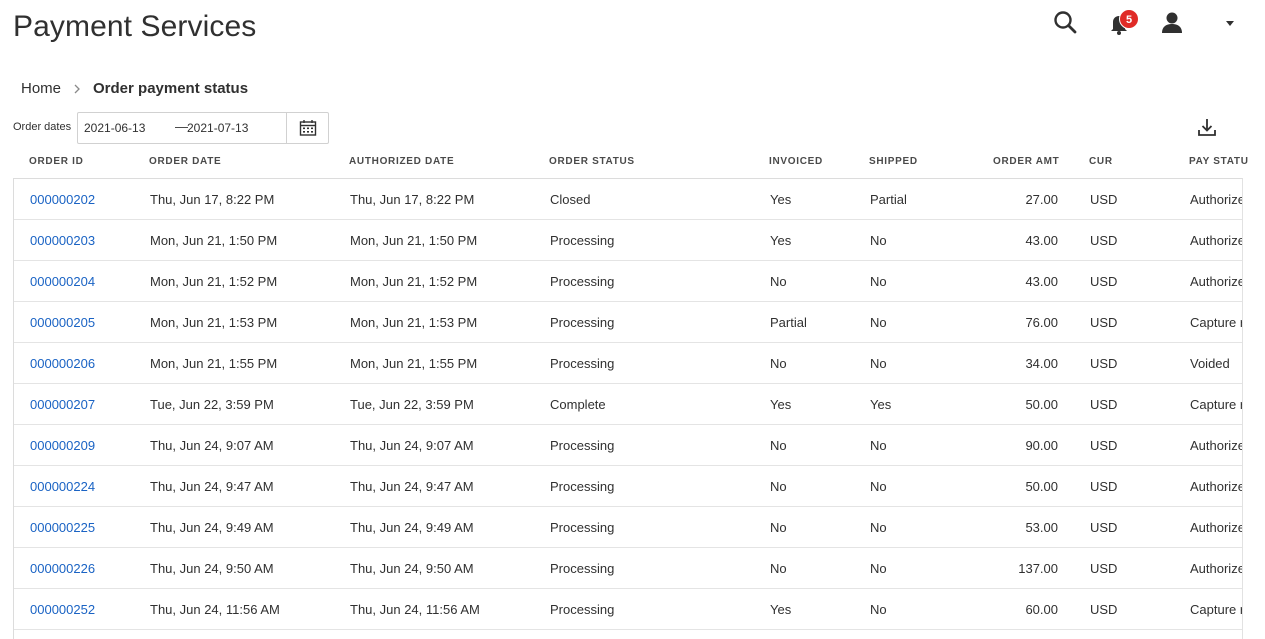  I want to click on authorized-date-cell: Thu, Jun 24, 9:07 AM, so click(412, 445).